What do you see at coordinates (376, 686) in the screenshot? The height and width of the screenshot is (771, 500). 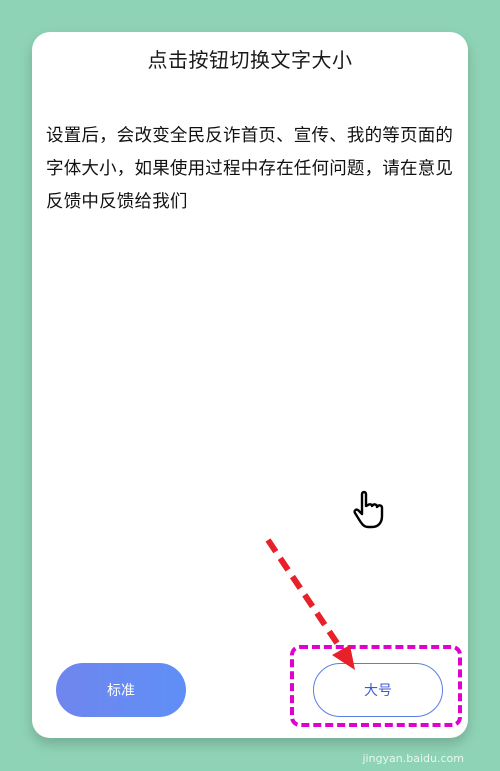 I see `highlight-box` at bounding box center [376, 686].